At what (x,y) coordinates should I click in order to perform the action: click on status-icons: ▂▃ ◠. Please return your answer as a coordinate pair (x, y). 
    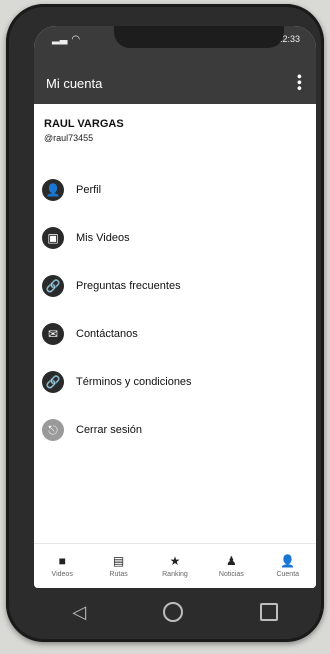
    Looking at the image, I should click on (66, 39).